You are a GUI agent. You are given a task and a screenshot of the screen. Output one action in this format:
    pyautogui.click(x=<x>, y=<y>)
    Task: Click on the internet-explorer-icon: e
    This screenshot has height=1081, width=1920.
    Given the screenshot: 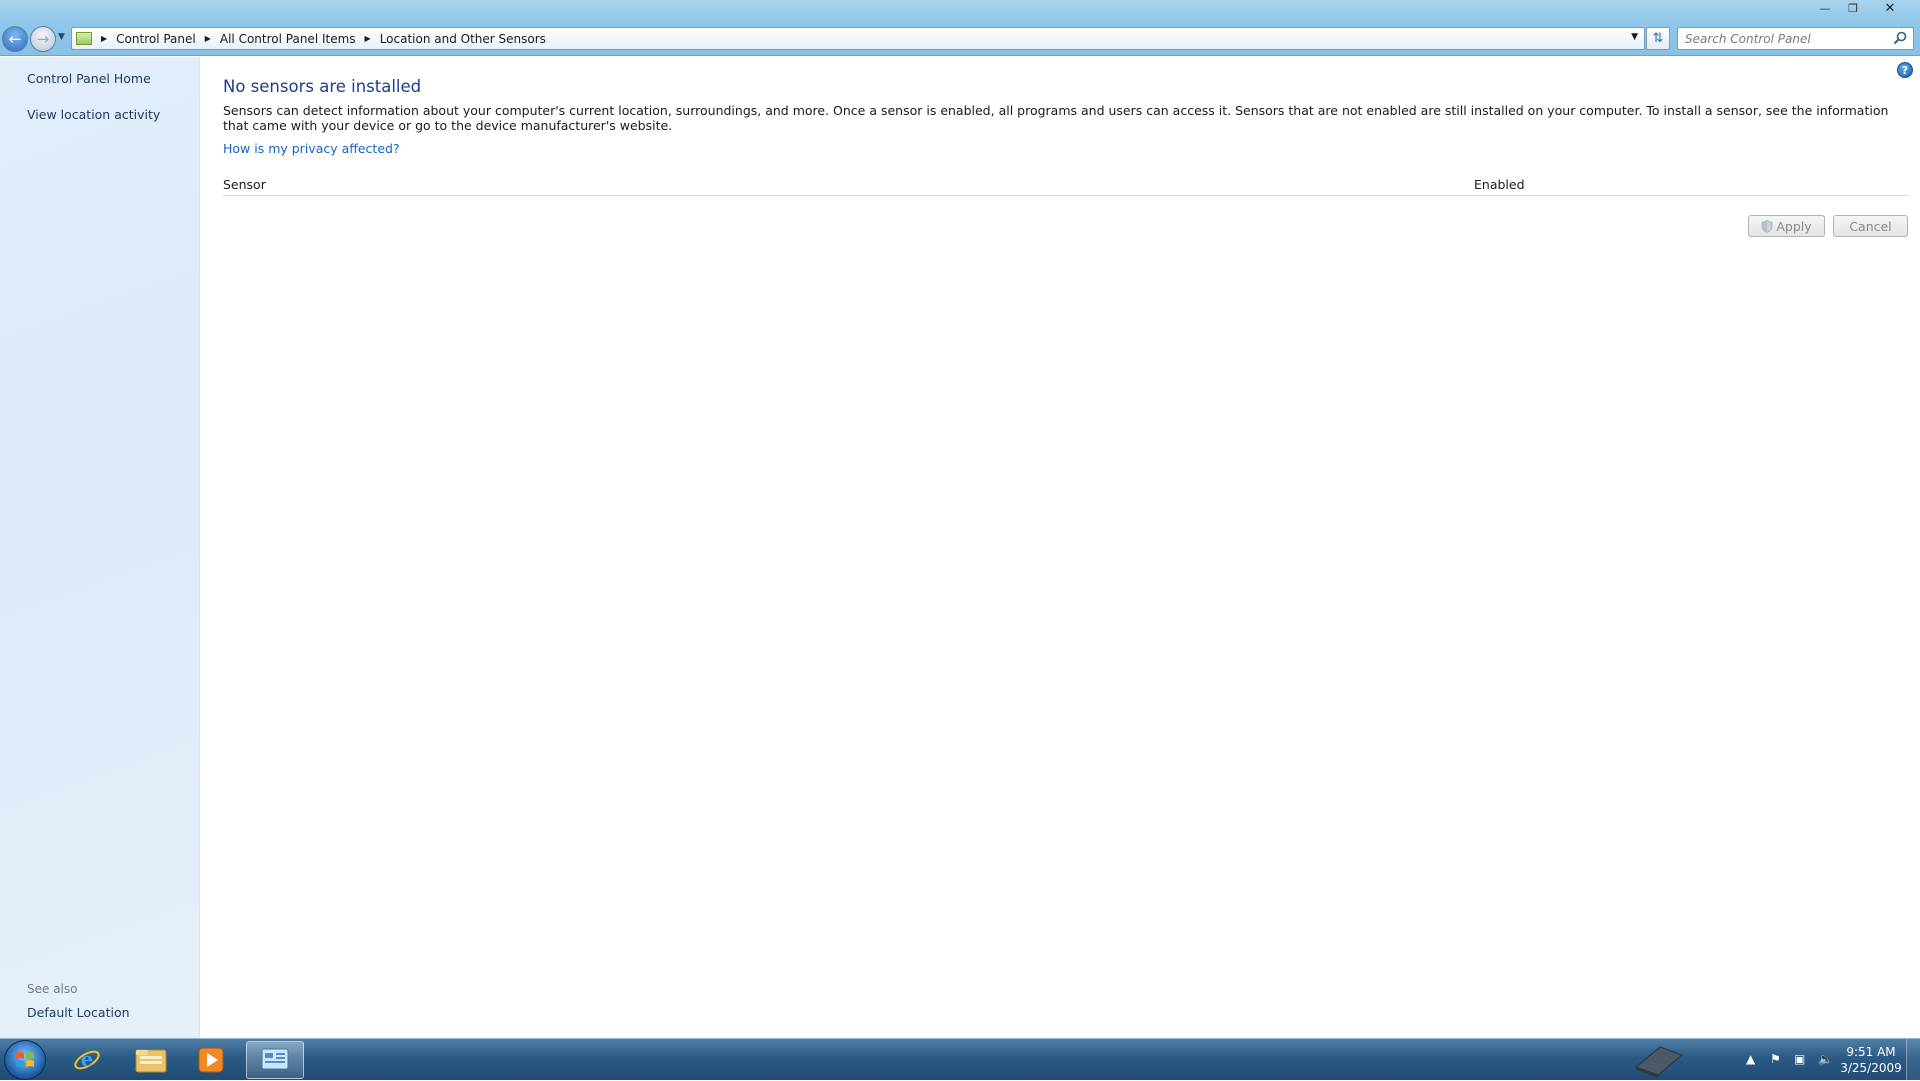 What is the action you would take?
    pyautogui.click(x=87, y=1059)
    